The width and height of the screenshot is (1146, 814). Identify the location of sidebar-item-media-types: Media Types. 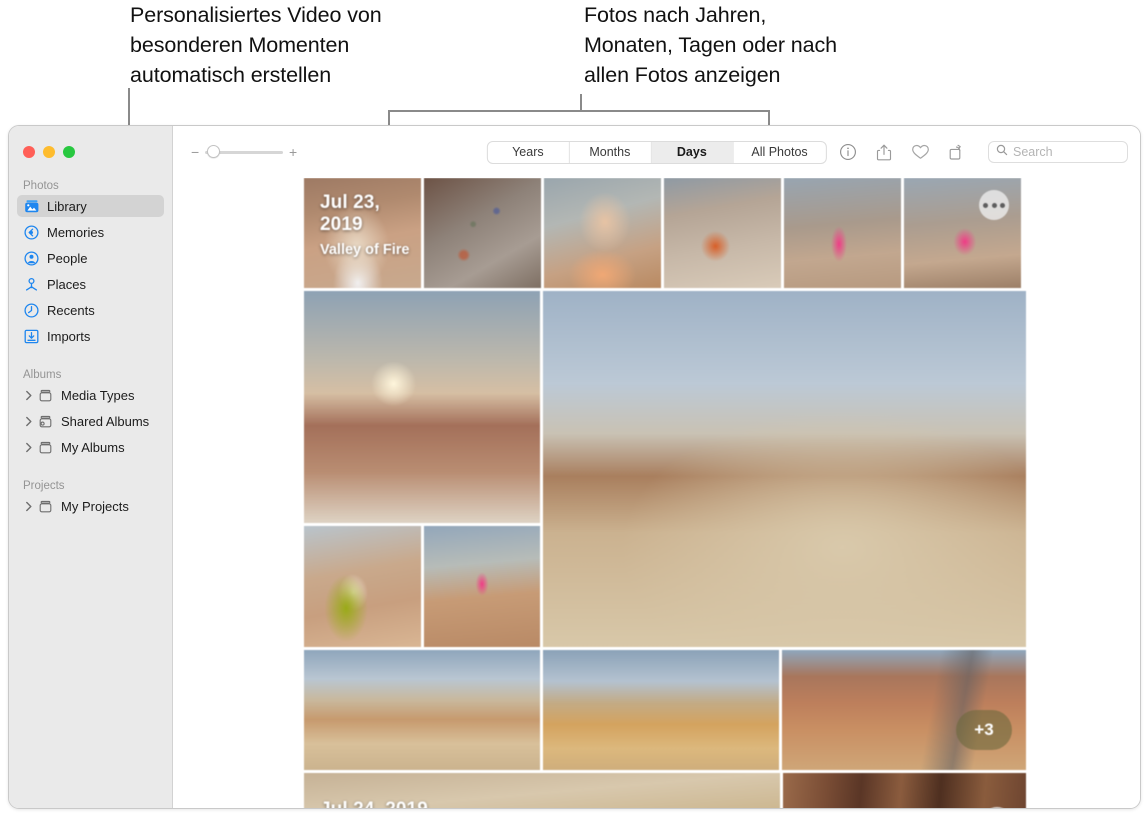
(90, 395).